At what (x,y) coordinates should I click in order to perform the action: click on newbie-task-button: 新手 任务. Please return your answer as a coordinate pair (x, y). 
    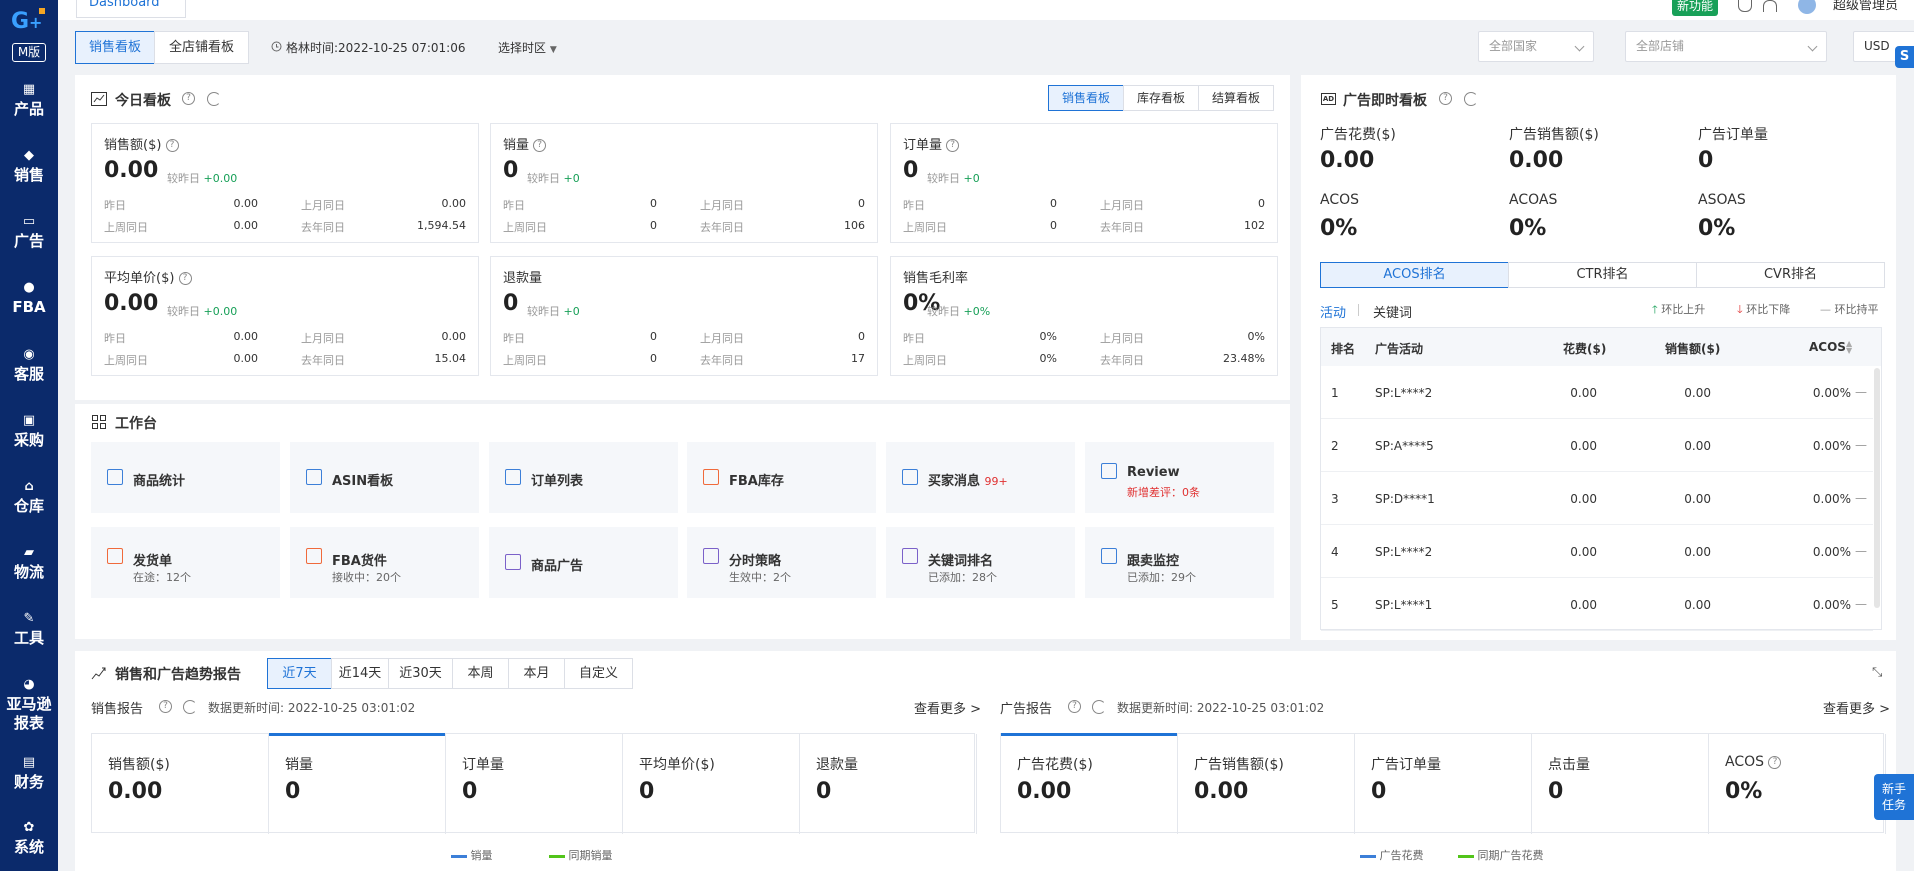
    Looking at the image, I should click on (1894, 797).